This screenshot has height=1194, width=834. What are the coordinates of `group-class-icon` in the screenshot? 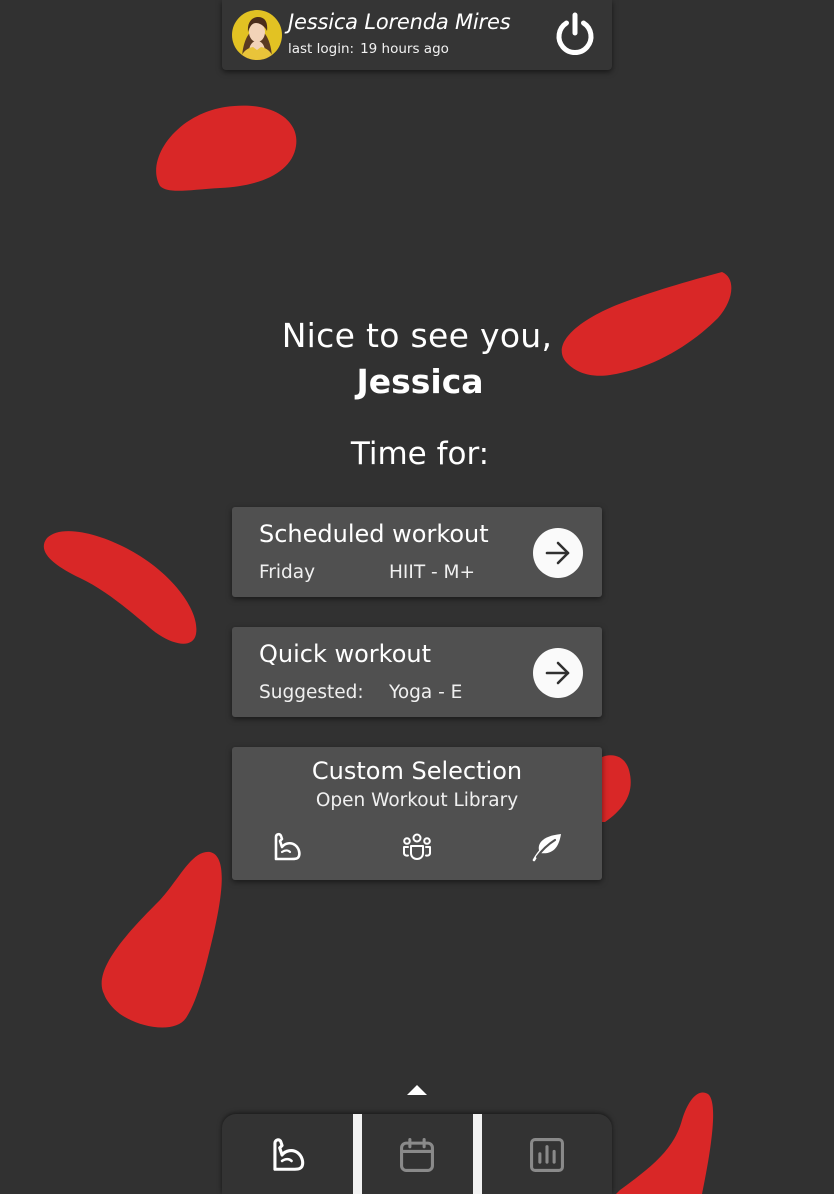 It's located at (417, 846).